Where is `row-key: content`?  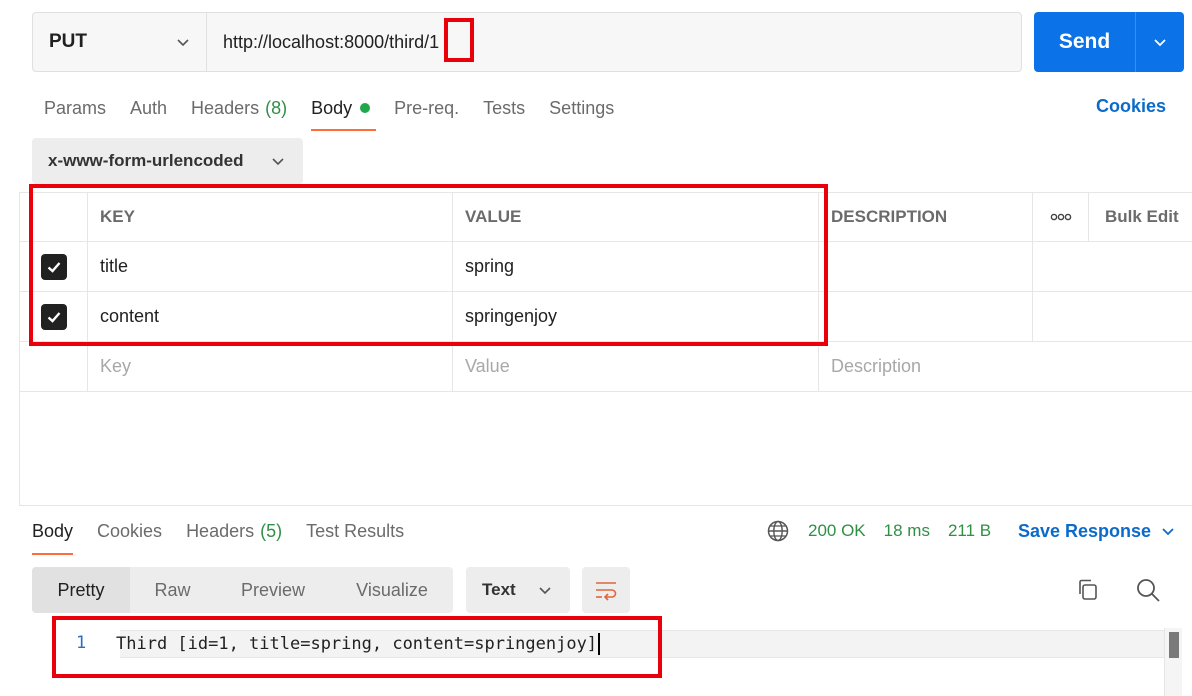
row-key: content is located at coordinates (270, 316).